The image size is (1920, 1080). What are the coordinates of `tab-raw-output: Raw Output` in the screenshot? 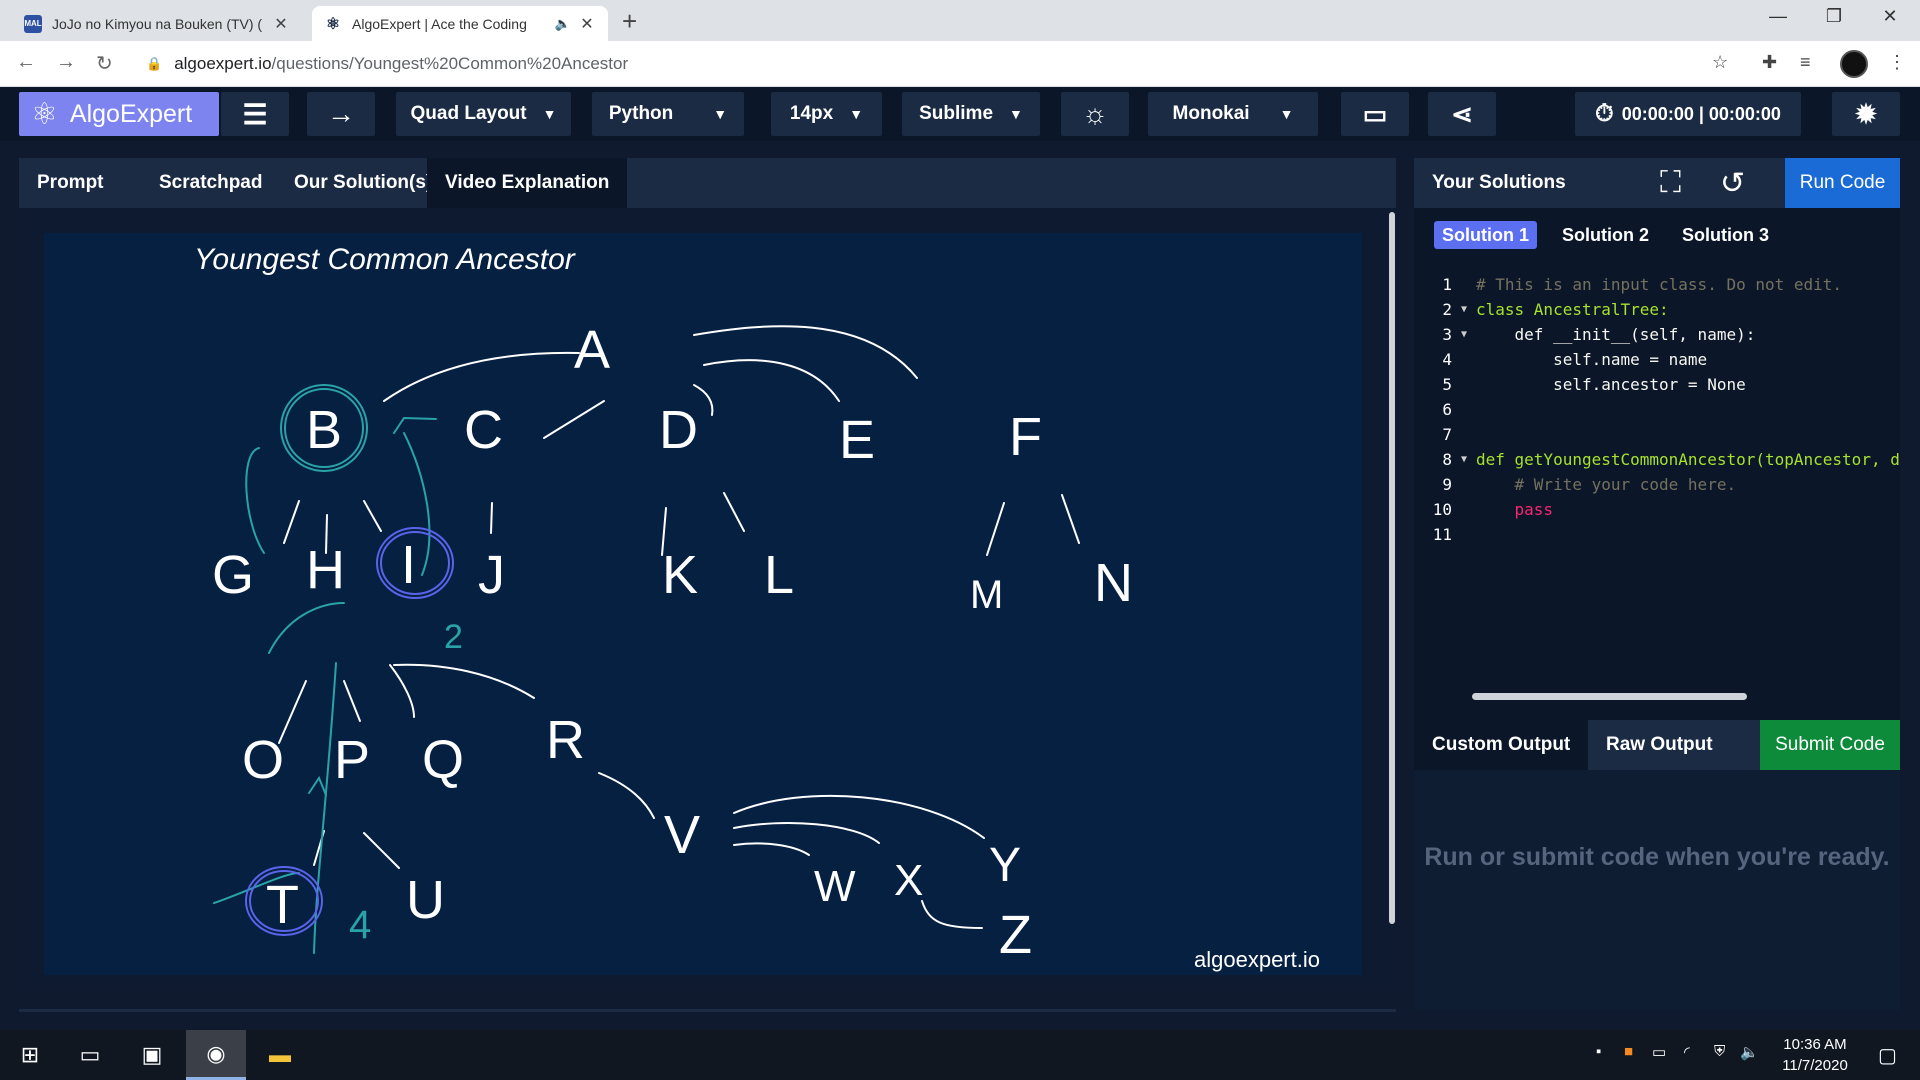 It's located at (1674, 745).